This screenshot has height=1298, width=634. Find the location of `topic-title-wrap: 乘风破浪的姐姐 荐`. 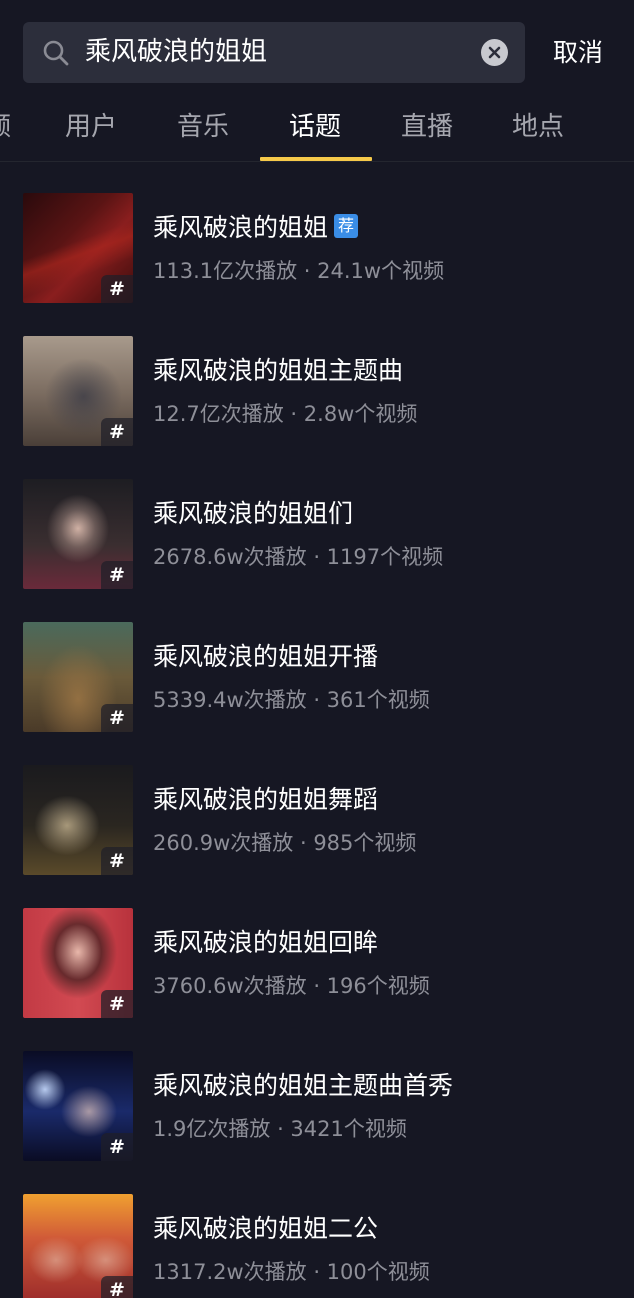

topic-title-wrap: 乘风破浪的姐姐 荐 is located at coordinates (256, 226).